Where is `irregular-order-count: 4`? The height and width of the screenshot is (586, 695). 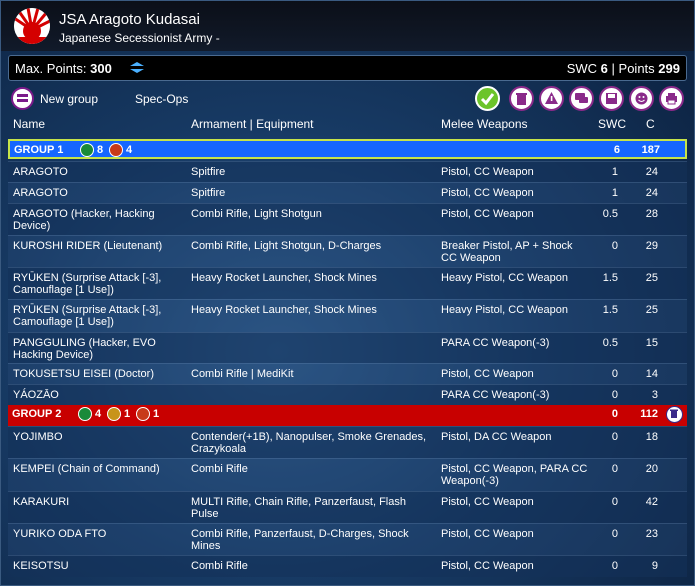
irregular-order-count: 4 is located at coordinates (129, 150).